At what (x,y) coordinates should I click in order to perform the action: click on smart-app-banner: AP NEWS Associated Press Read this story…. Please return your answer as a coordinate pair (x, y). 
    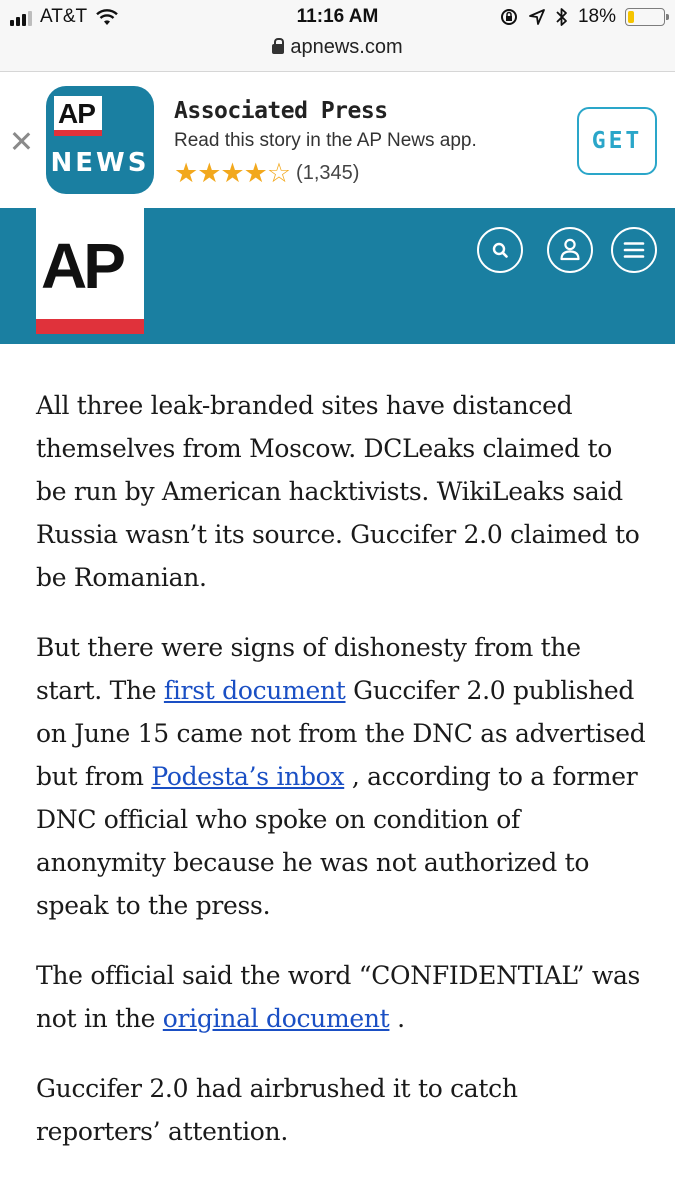
    Looking at the image, I should click on (337, 140).